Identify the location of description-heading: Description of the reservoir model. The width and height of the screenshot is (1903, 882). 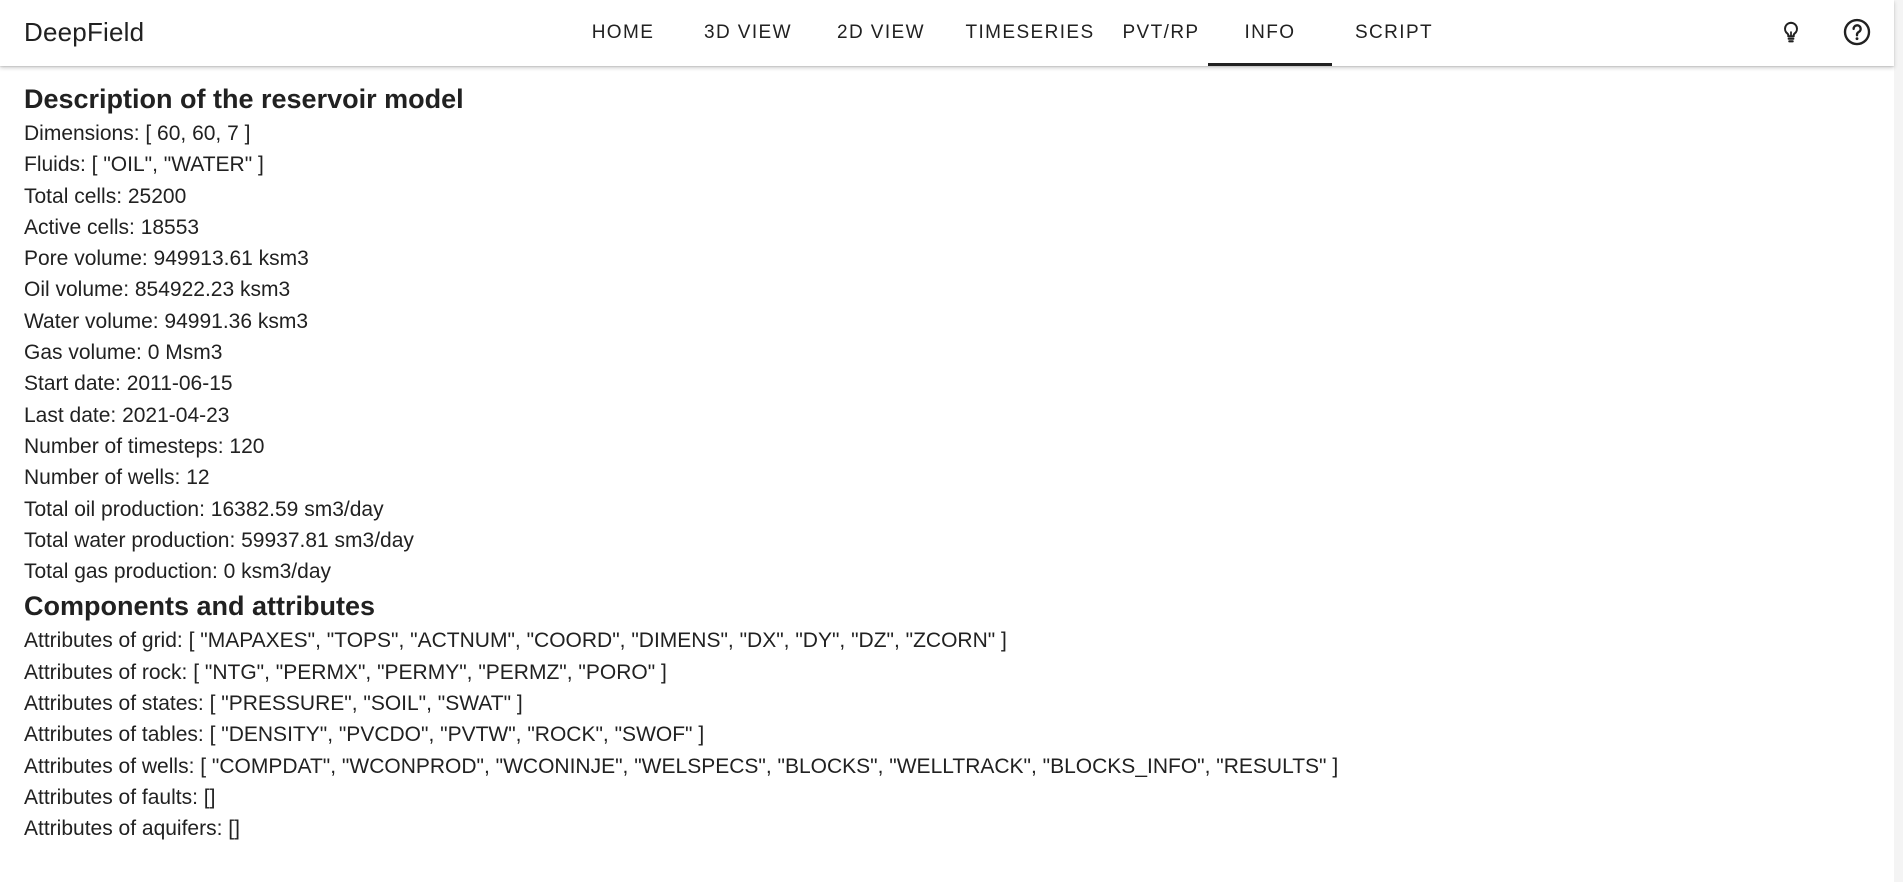
(244, 99).